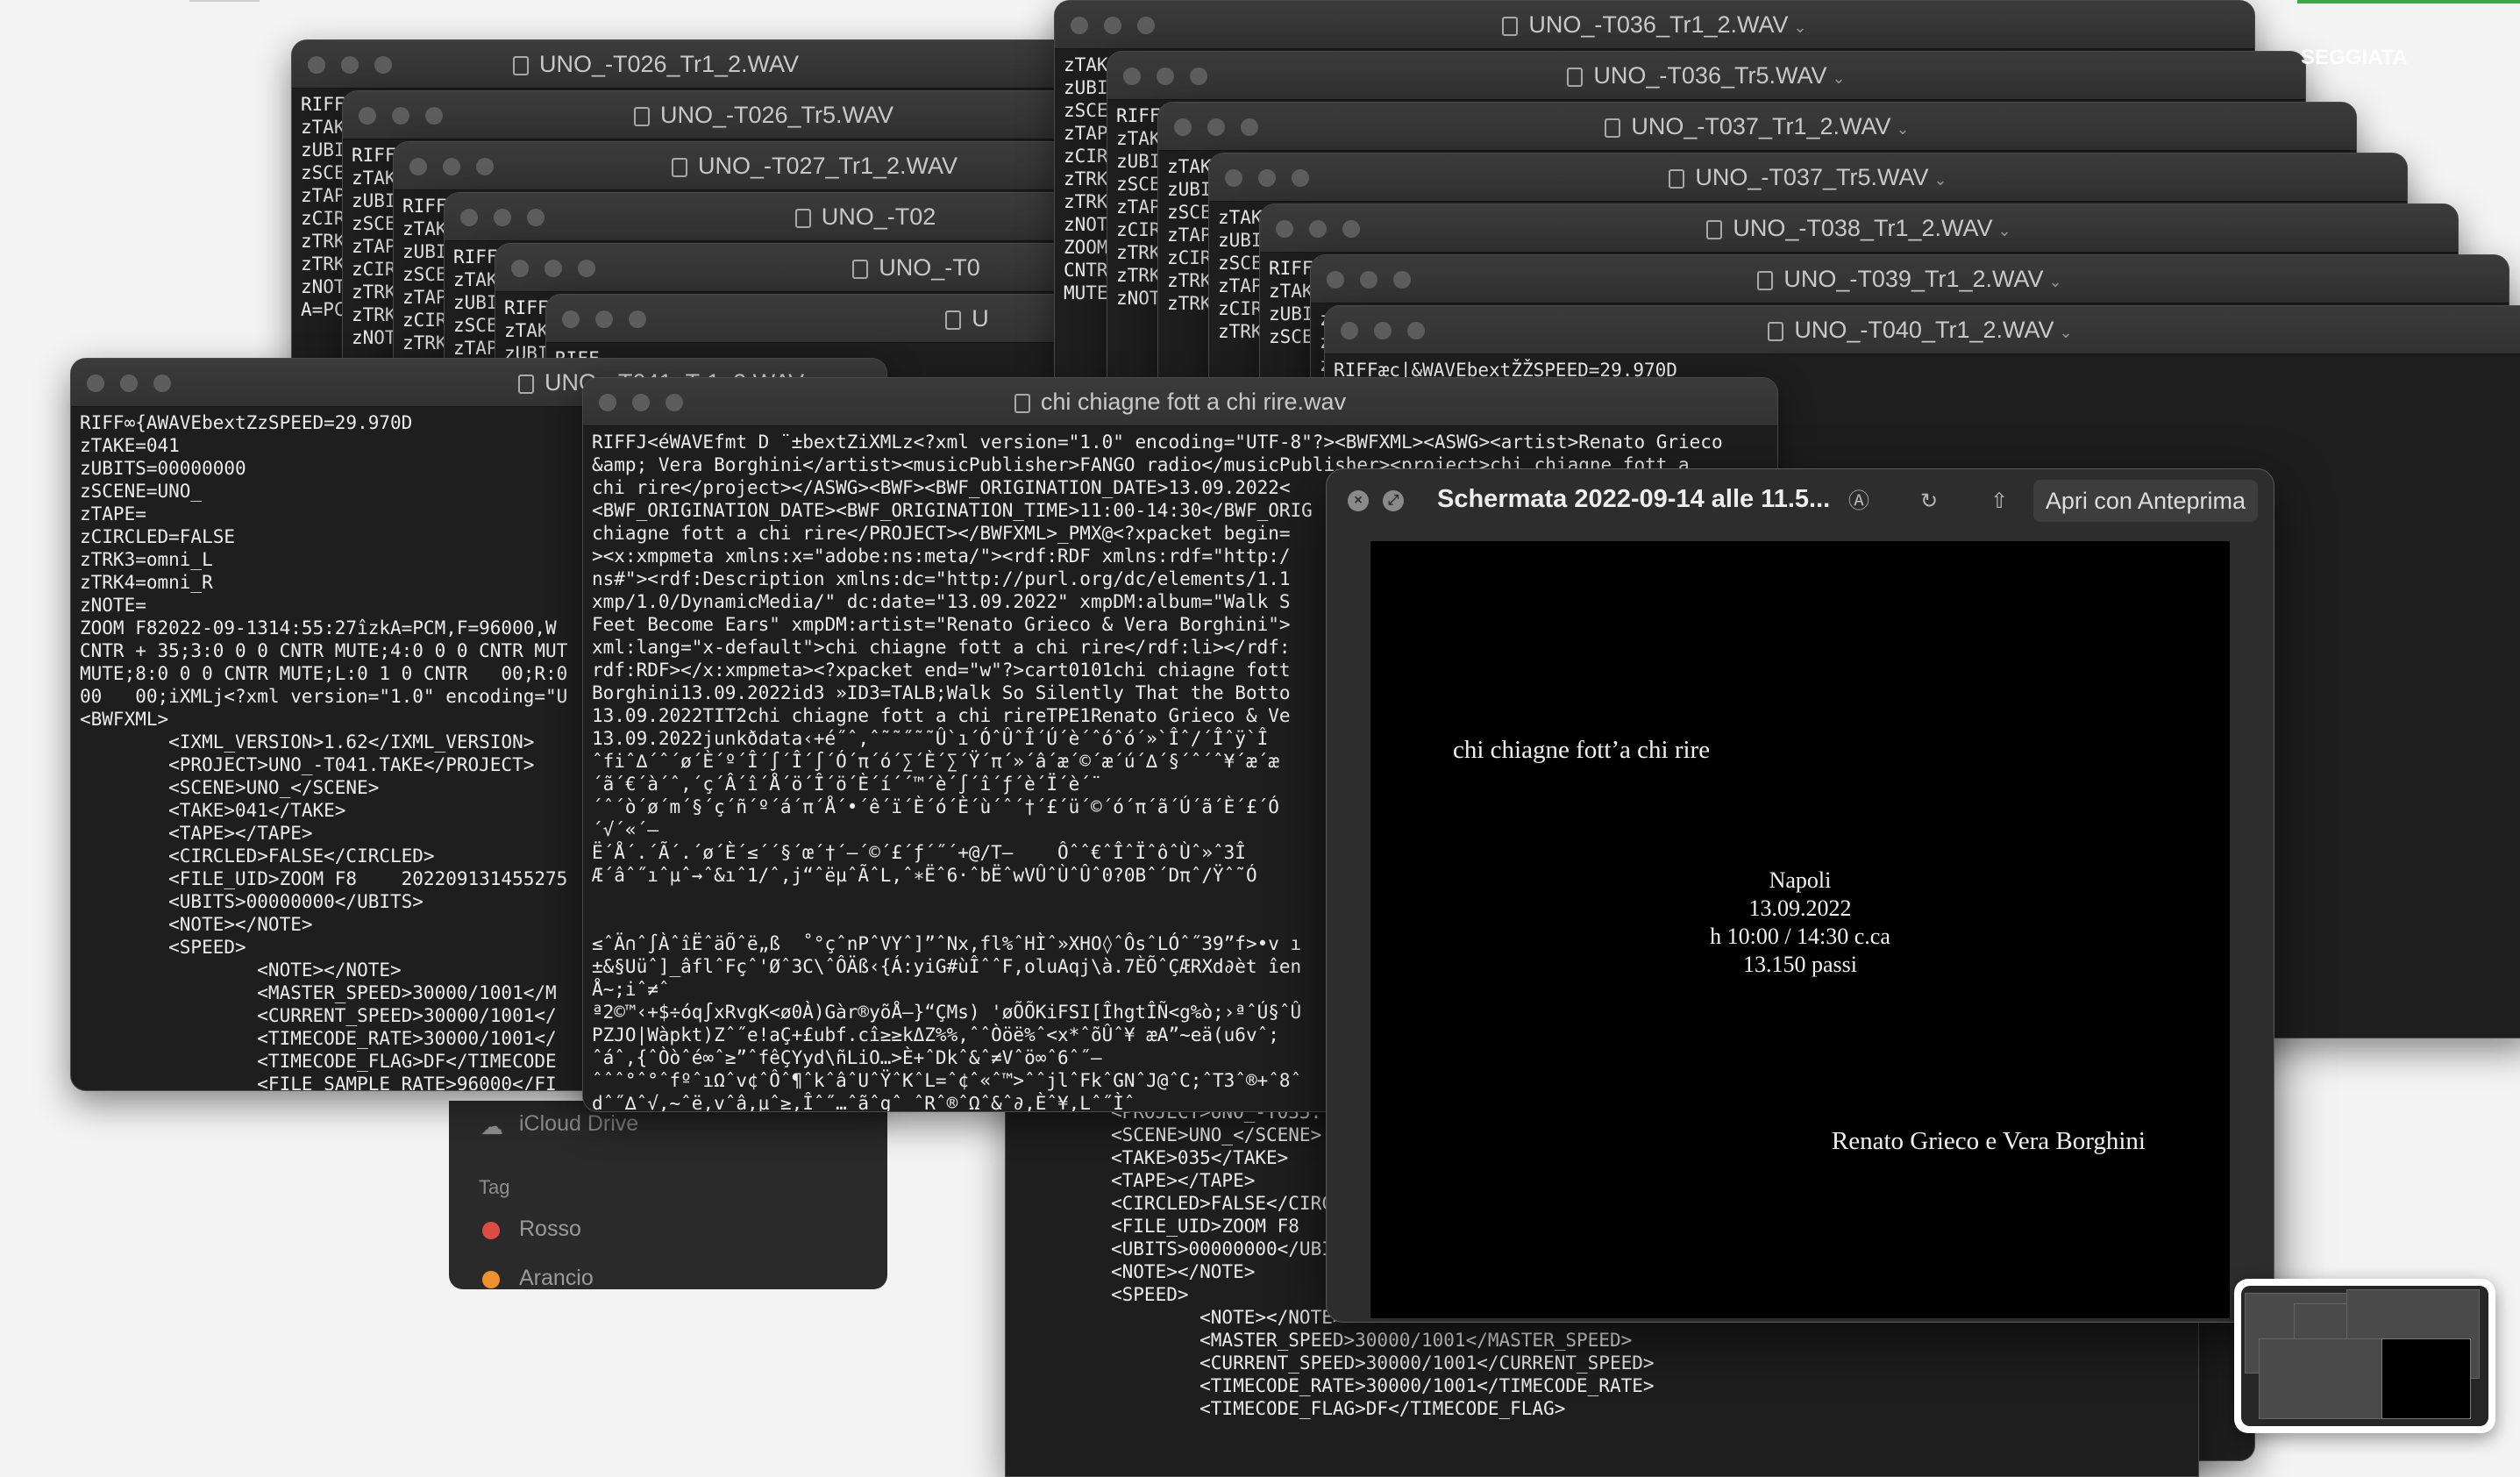 This screenshot has width=2520, height=1477. I want to click on share-icon: ⇧, so click(1999, 502).